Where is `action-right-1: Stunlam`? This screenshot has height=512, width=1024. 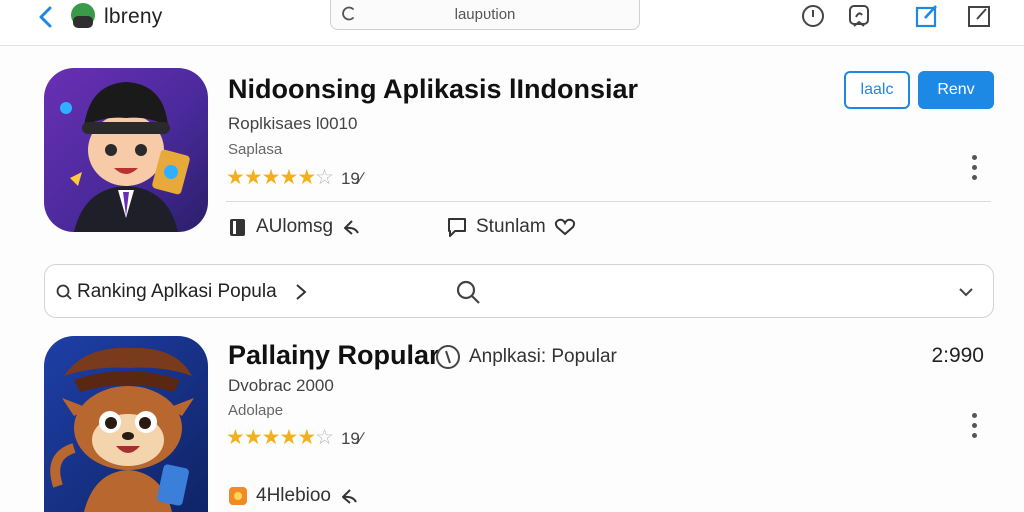 action-right-1: Stunlam is located at coordinates (511, 227).